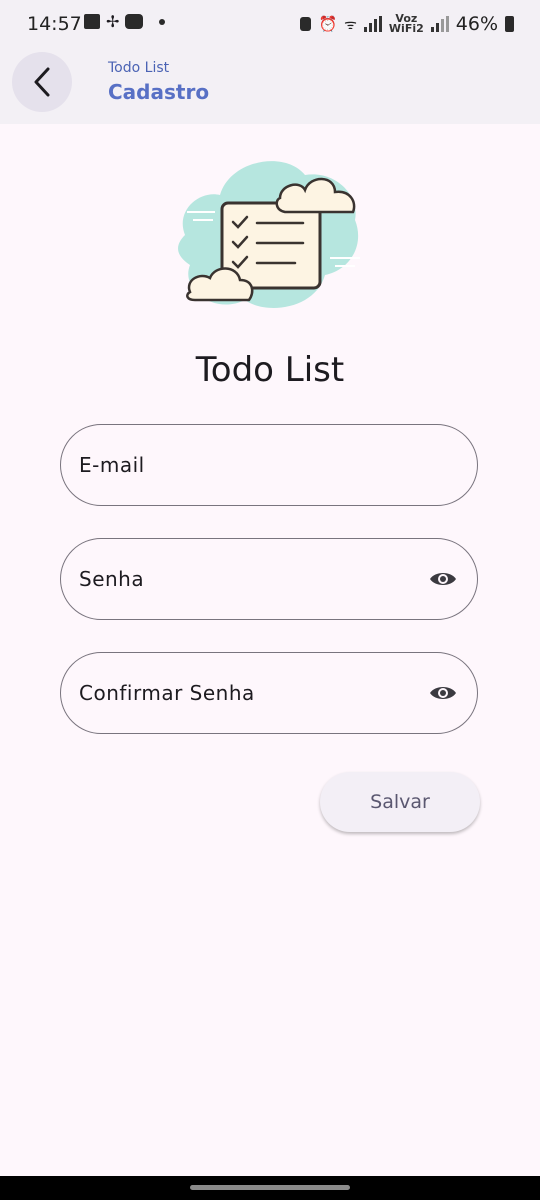 The height and width of the screenshot is (1200, 540). I want to click on youtube-icon, so click(134, 21).